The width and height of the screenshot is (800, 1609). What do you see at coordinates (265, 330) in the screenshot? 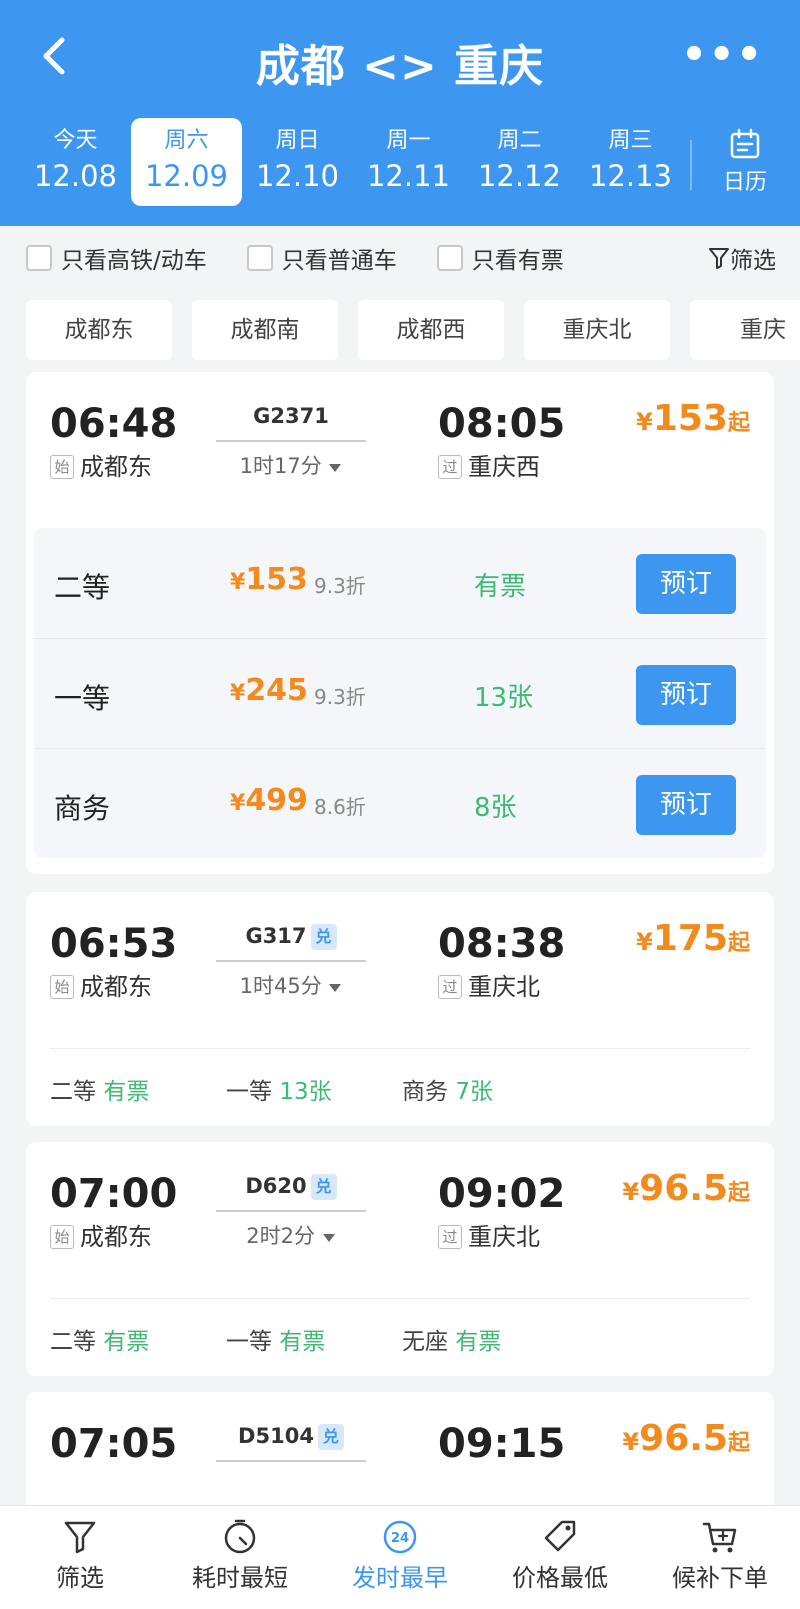
I see `station-chip: 成都南` at bounding box center [265, 330].